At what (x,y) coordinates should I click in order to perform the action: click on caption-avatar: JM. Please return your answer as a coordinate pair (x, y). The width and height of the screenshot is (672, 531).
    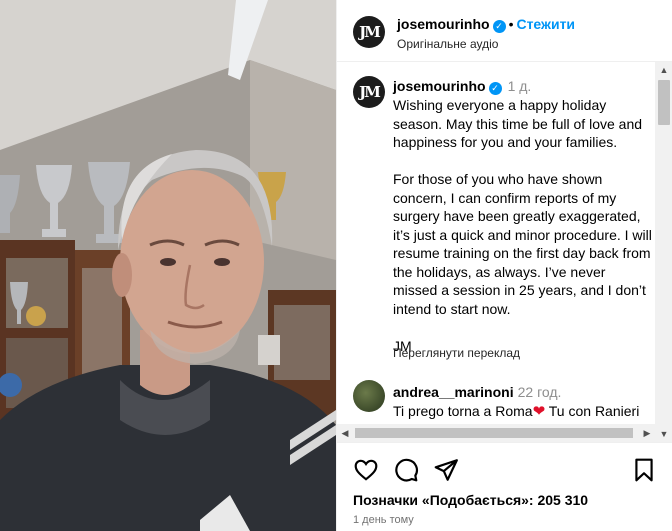
    Looking at the image, I should click on (369, 92).